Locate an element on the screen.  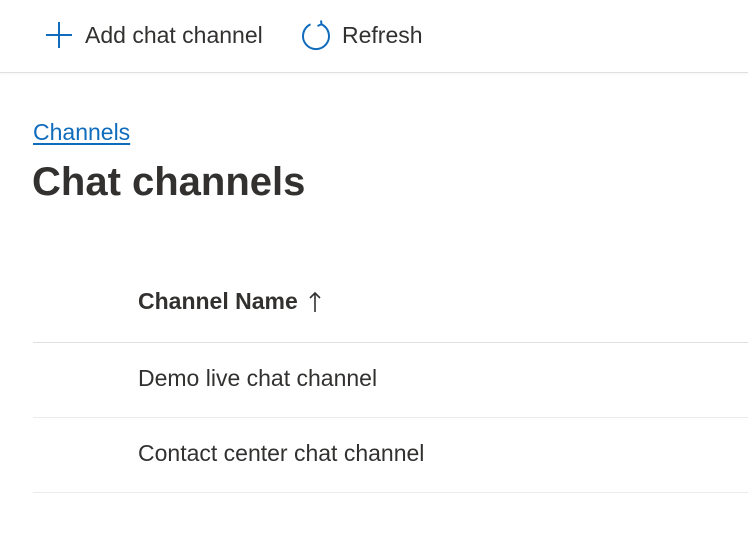
table-row: Demo live chat channel is located at coordinates (390, 380).